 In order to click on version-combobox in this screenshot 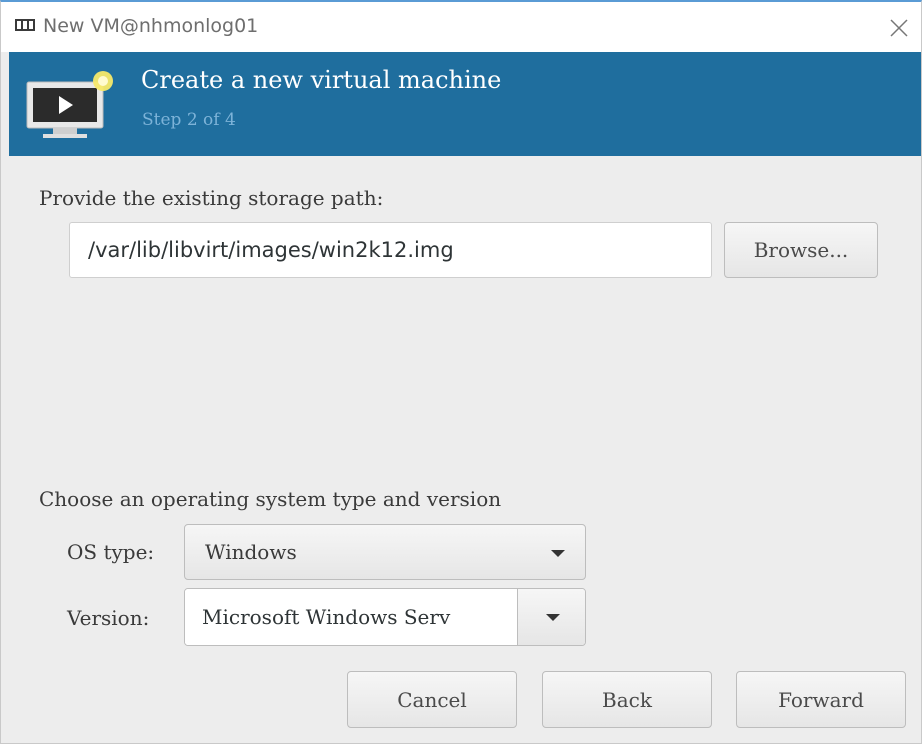, I will do `click(385, 617)`.